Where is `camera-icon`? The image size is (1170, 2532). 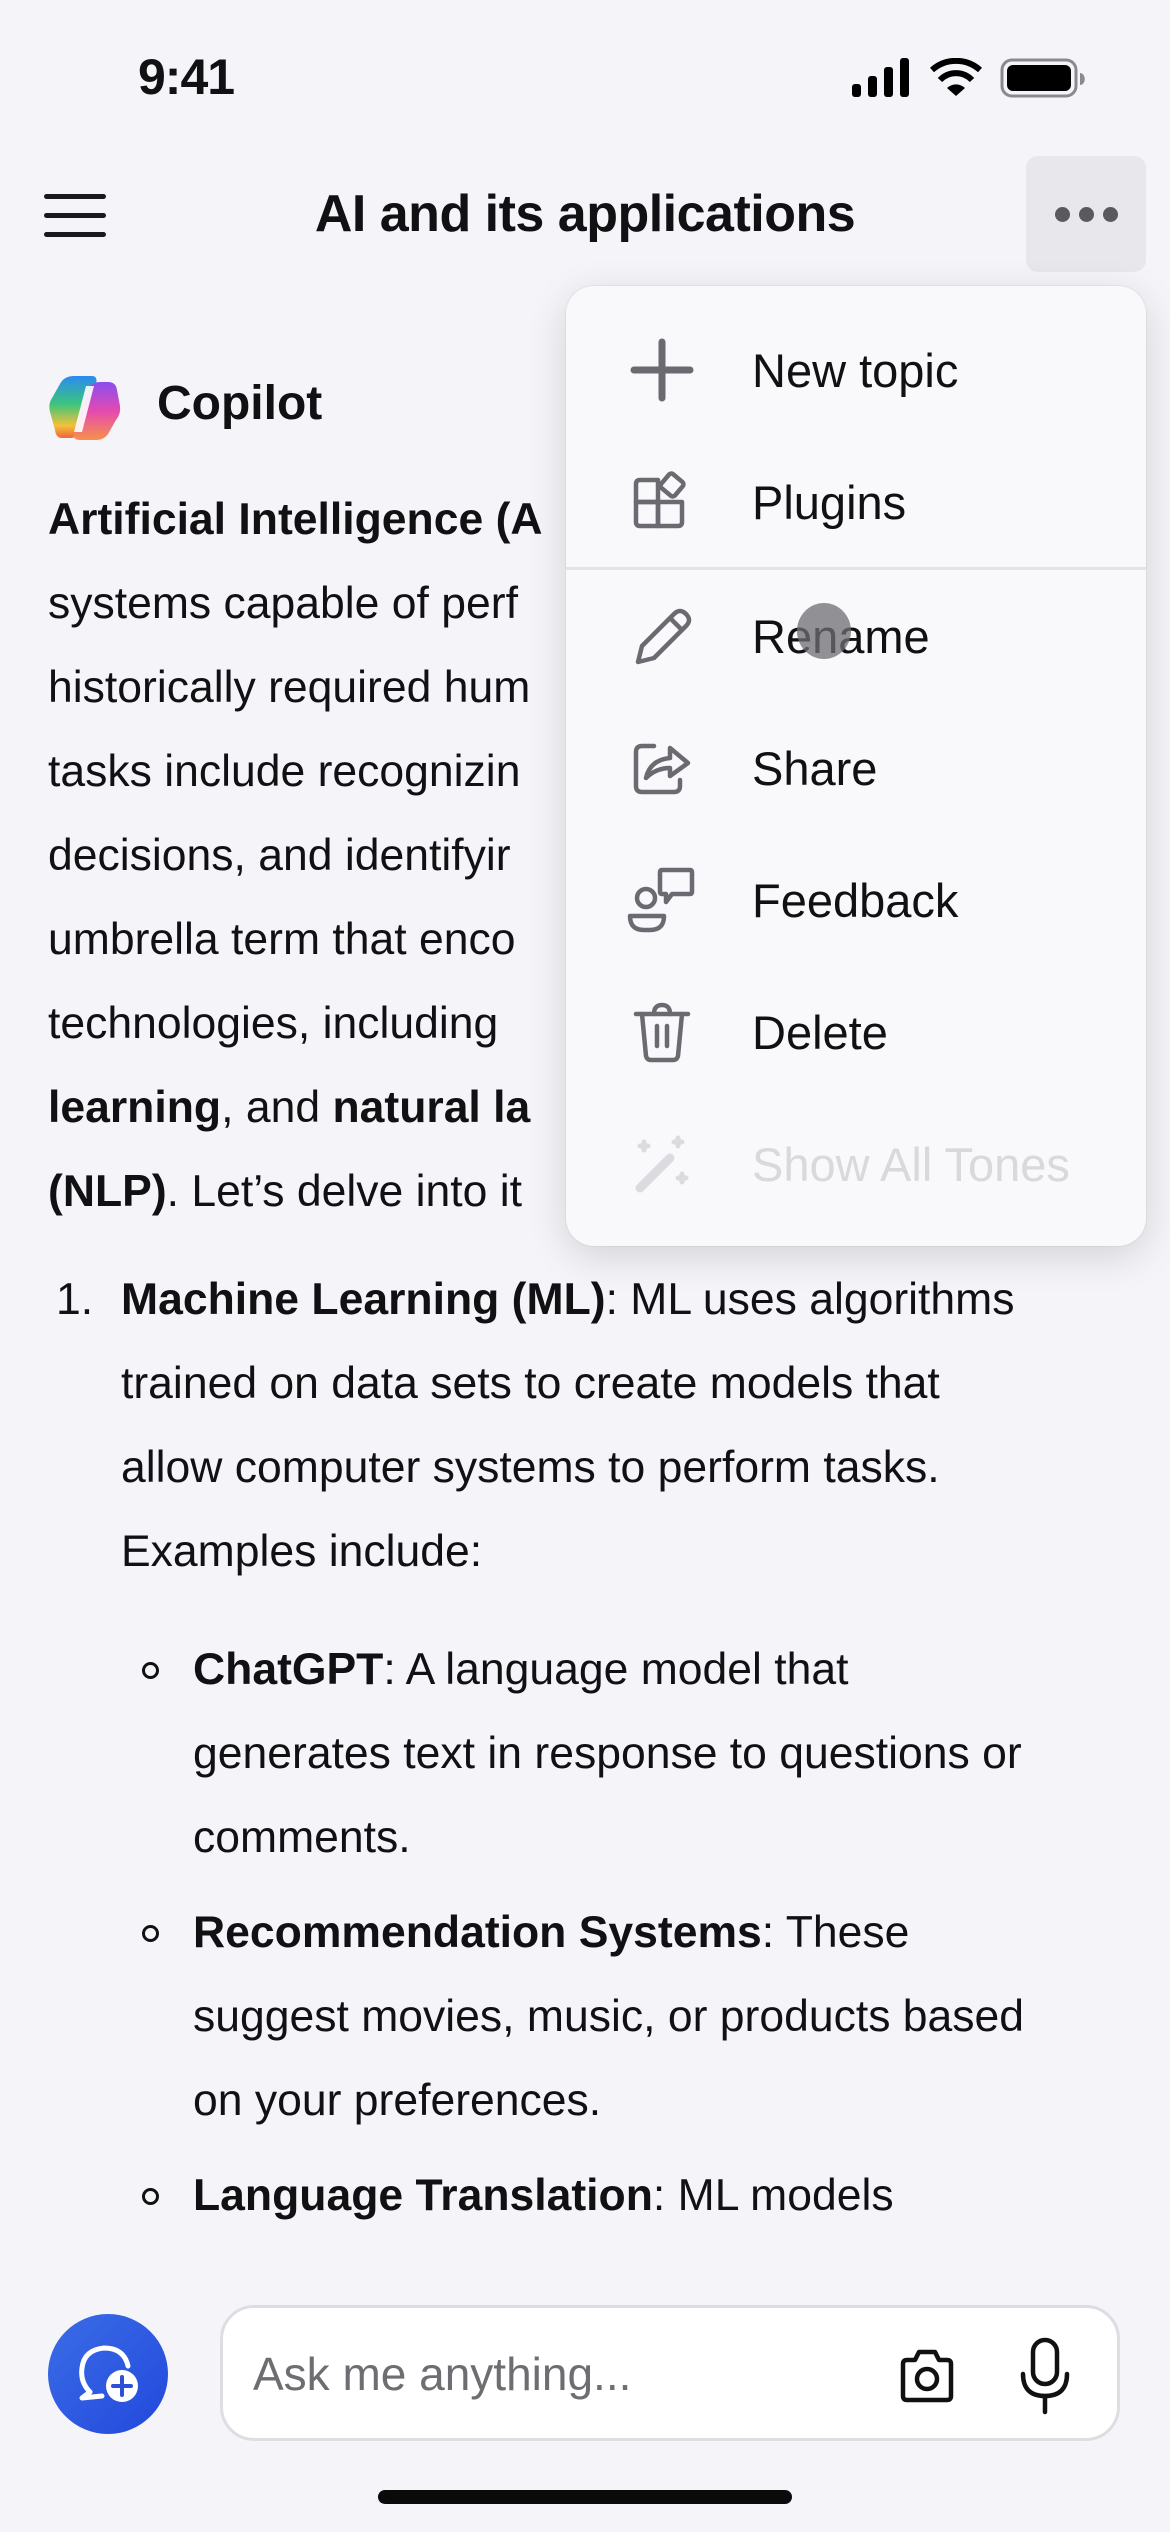
camera-icon is located at coordinates (927, 2376).